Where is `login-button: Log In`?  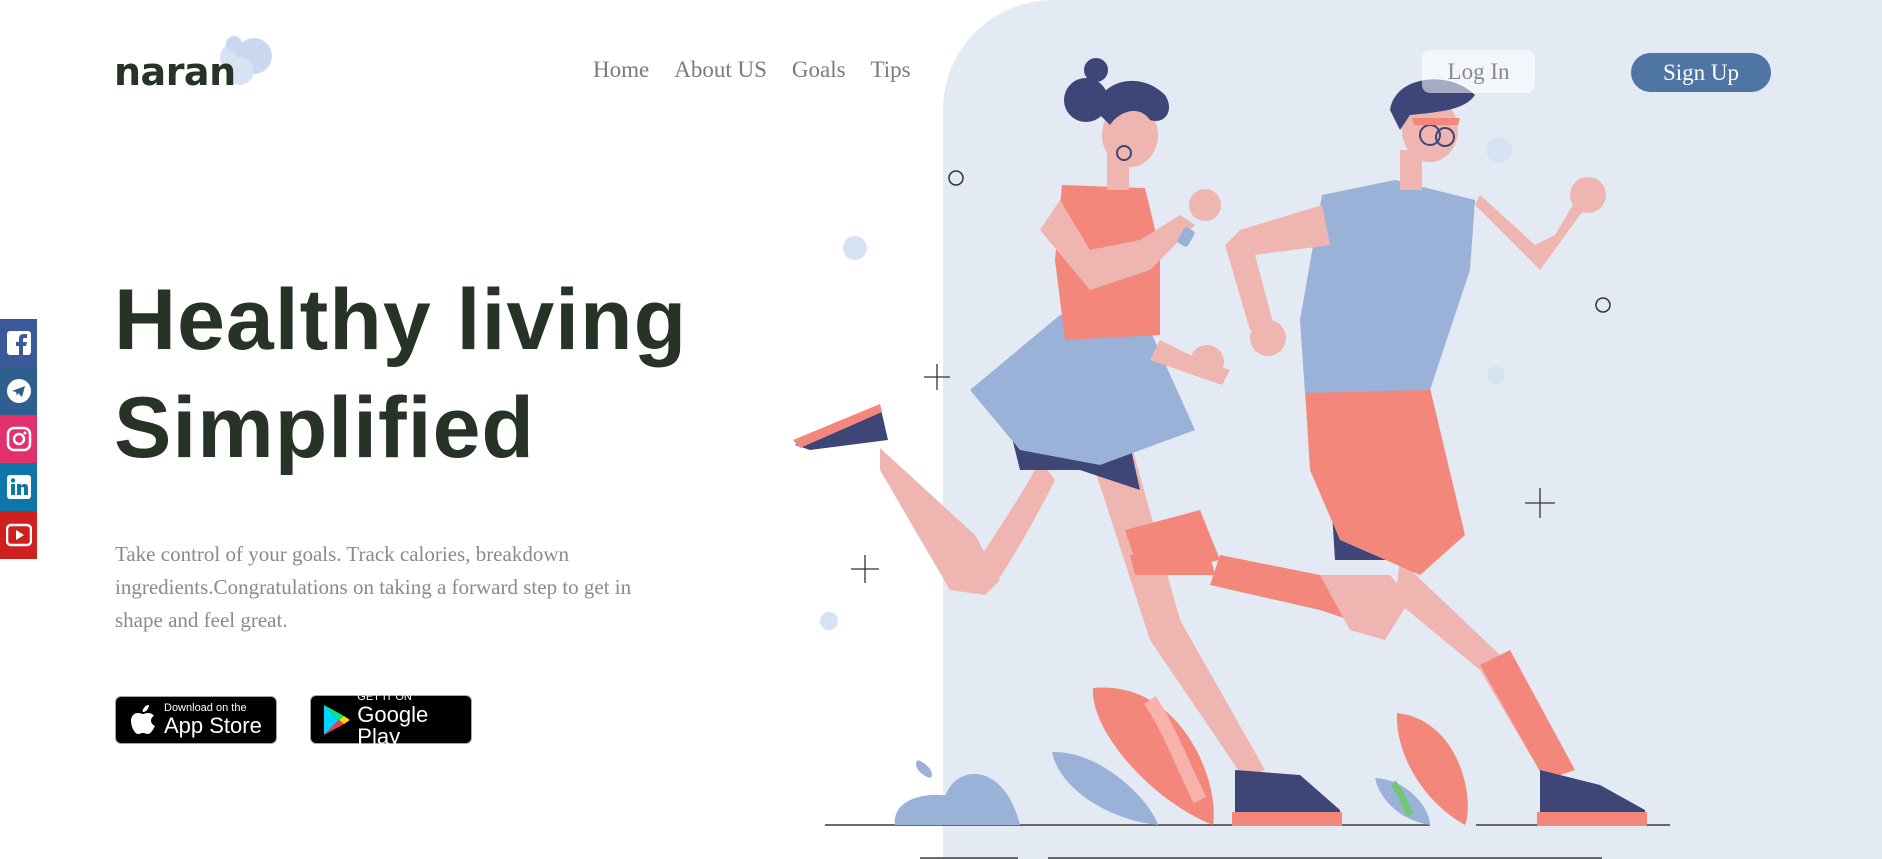 login-button: Log In is located at coordinates (1478, 71).